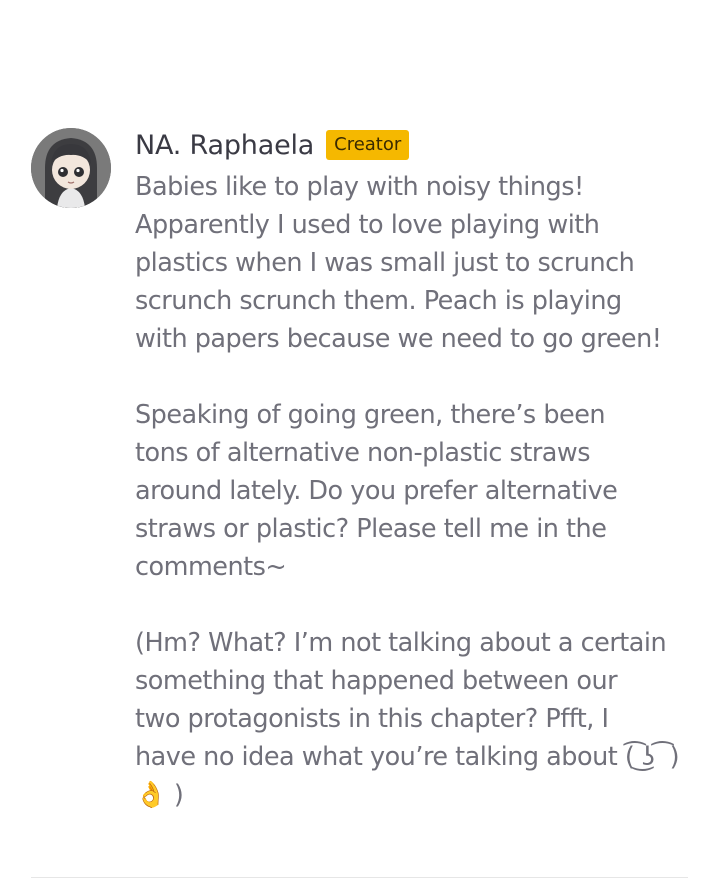  What do you see at coordinates (224, 145) in the screenshot?
I see `author-name: NA. Raphaela` at bounding box center [224, 145].